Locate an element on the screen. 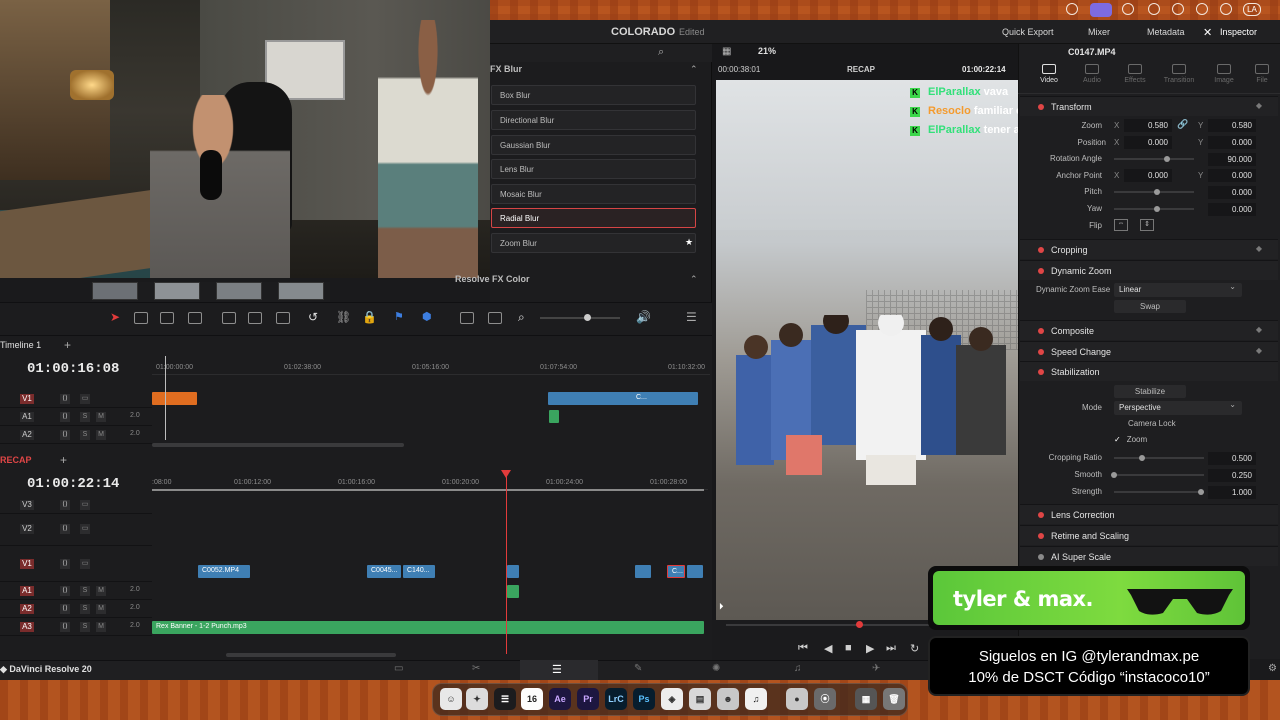  lightroom-classic-icon: LrC is located at coordinates (616, 699).